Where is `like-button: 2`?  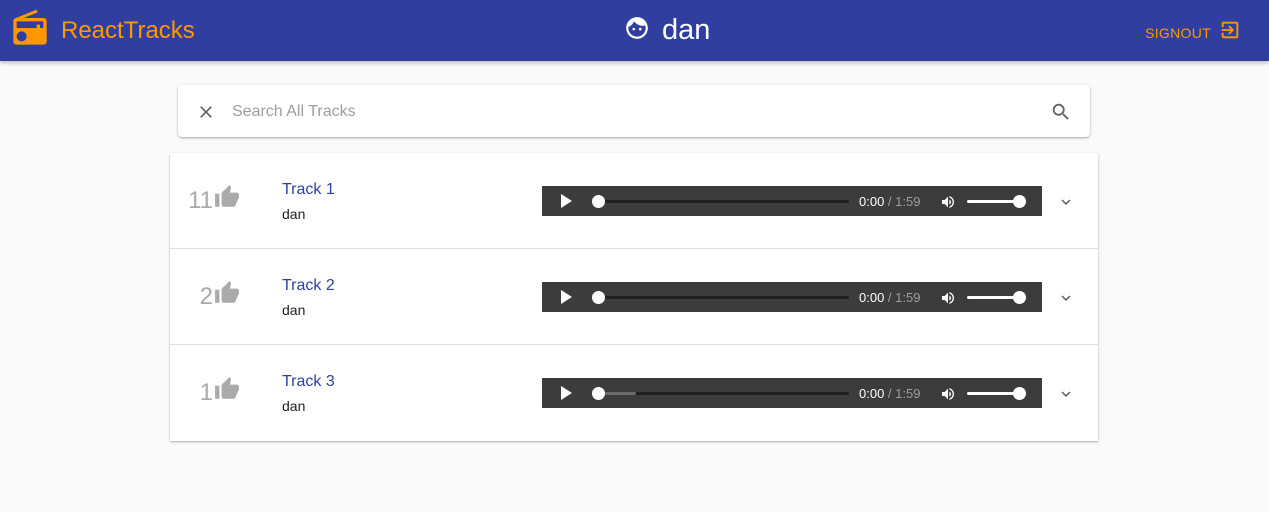 like-button: 2 is located at coordinates (219, 296).